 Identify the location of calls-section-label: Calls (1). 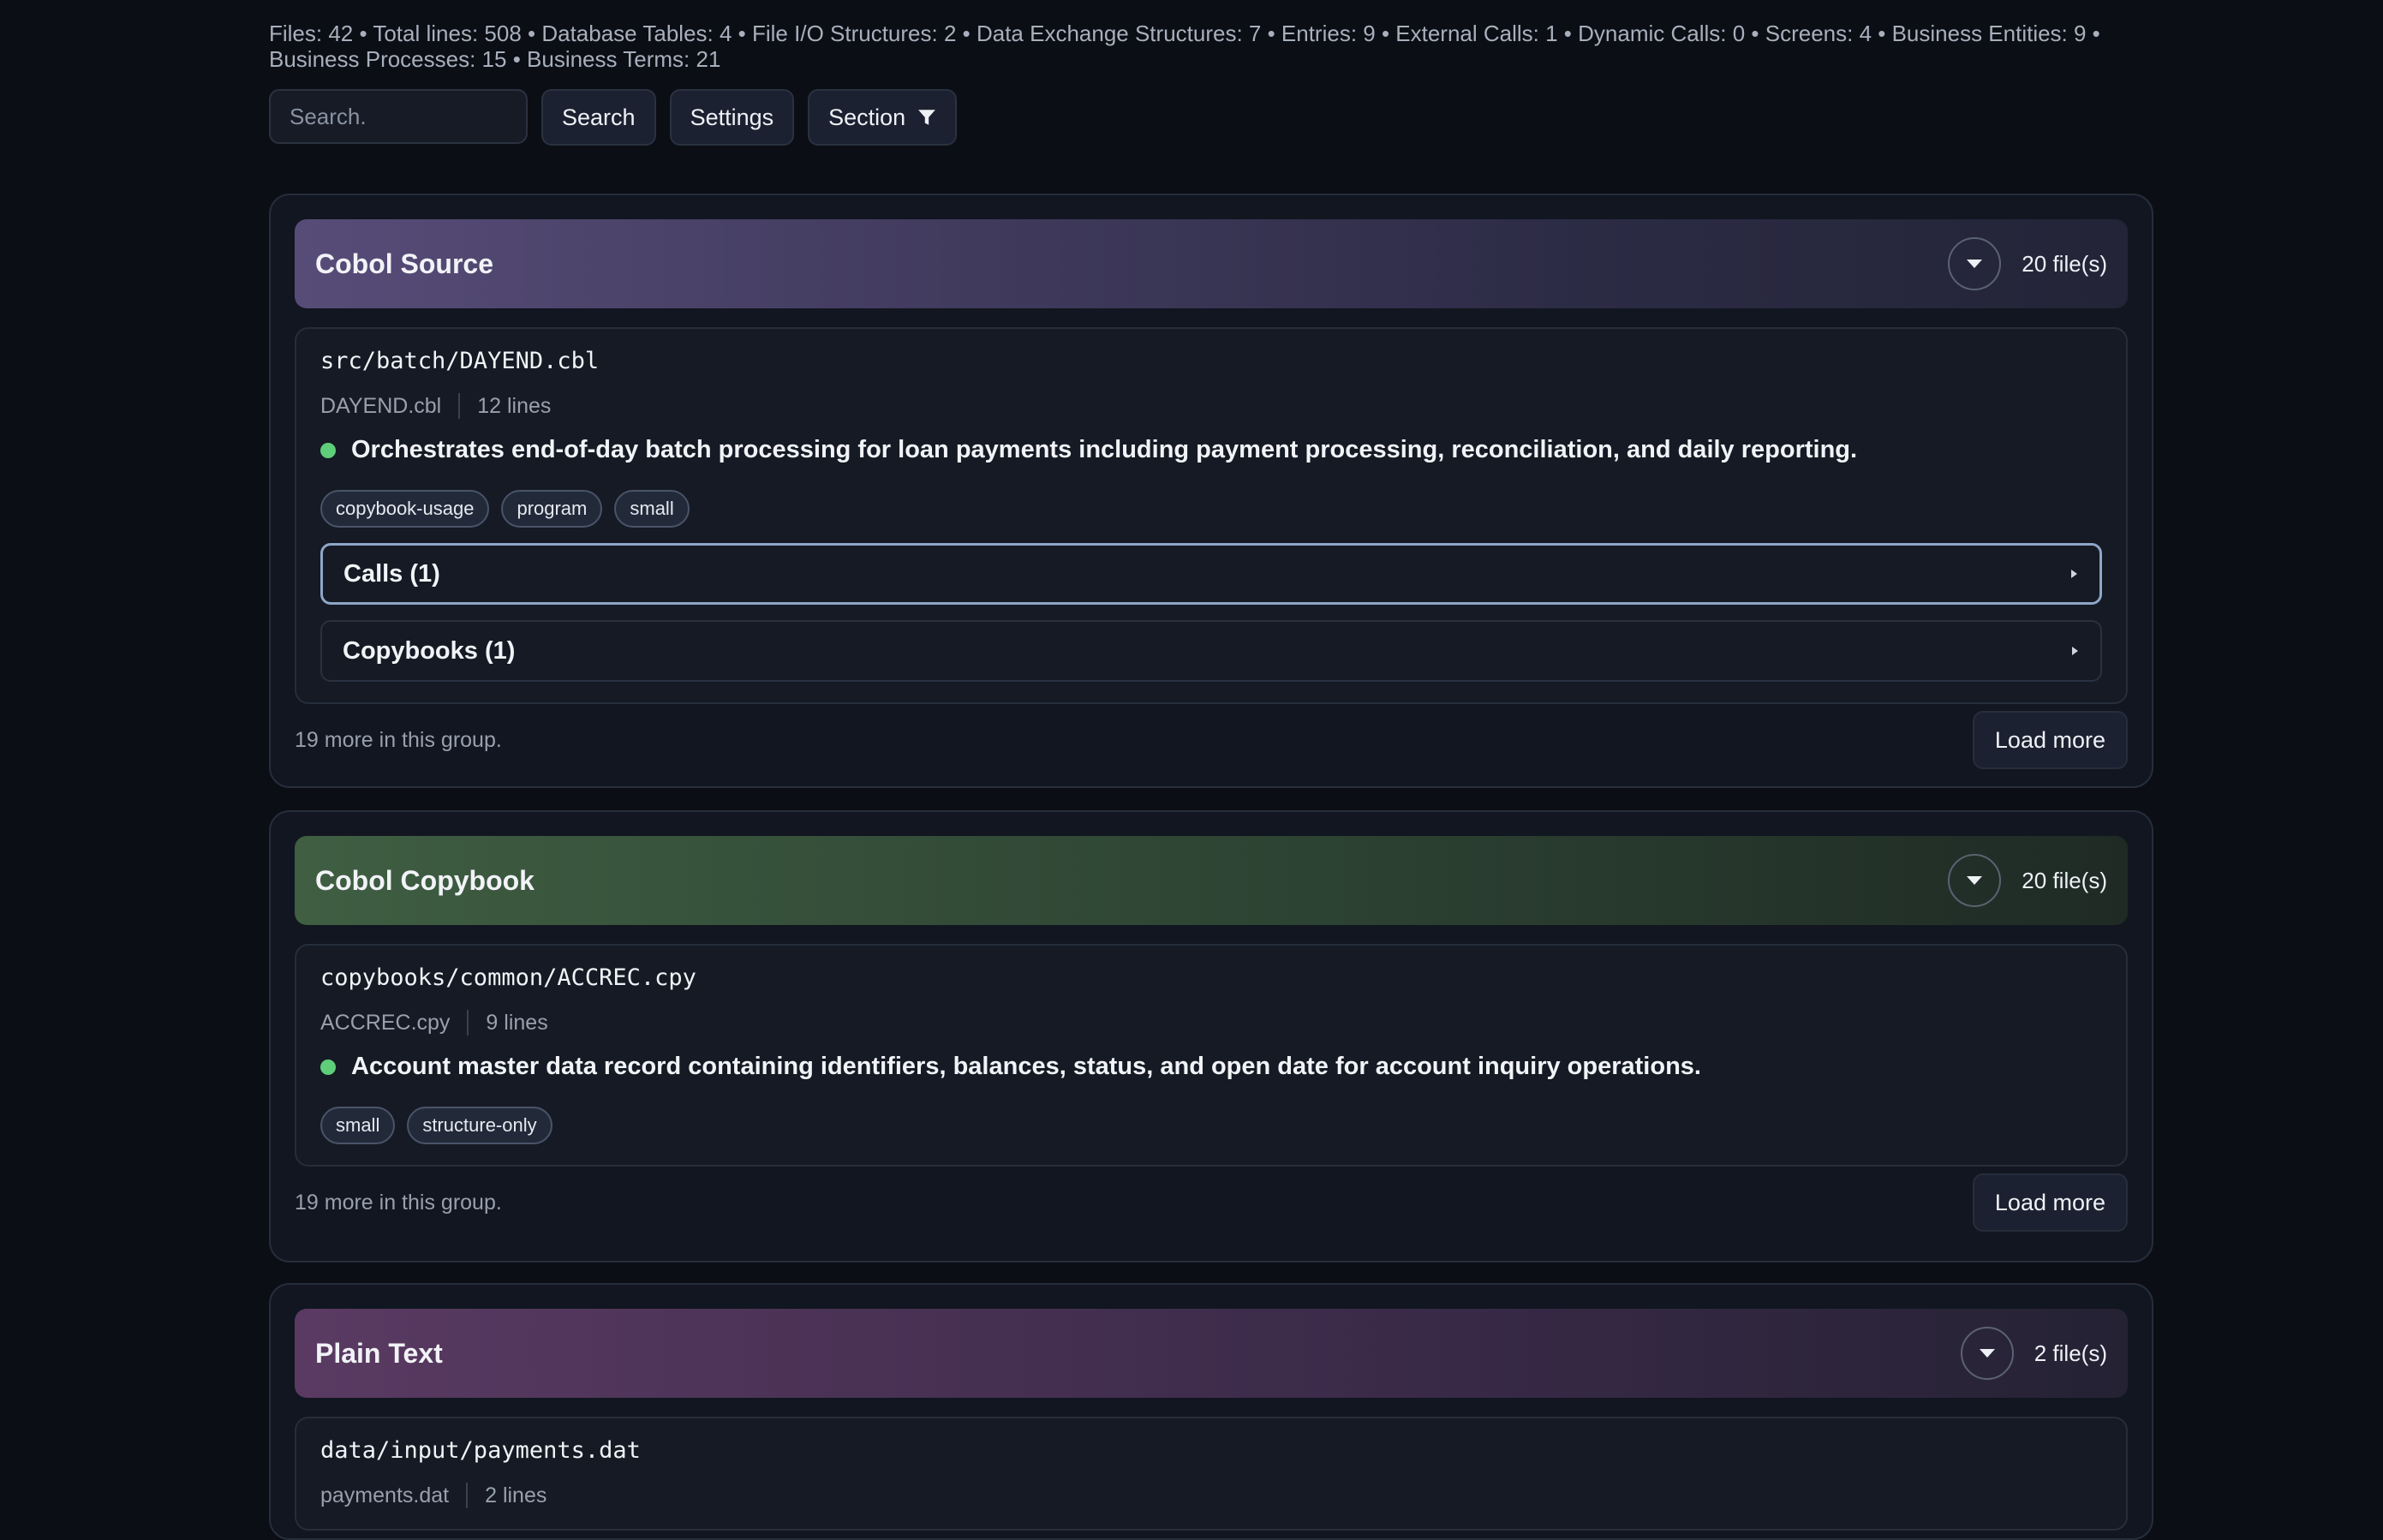
(391, 573).